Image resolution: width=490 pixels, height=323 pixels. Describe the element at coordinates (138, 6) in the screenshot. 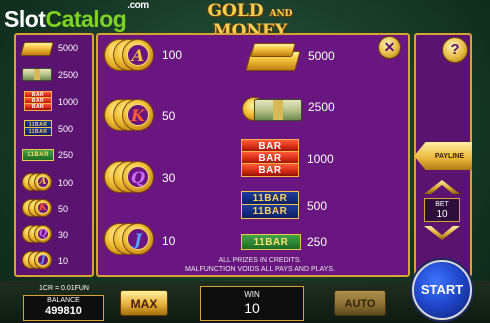

I see `watermark-com: .com` at that location.